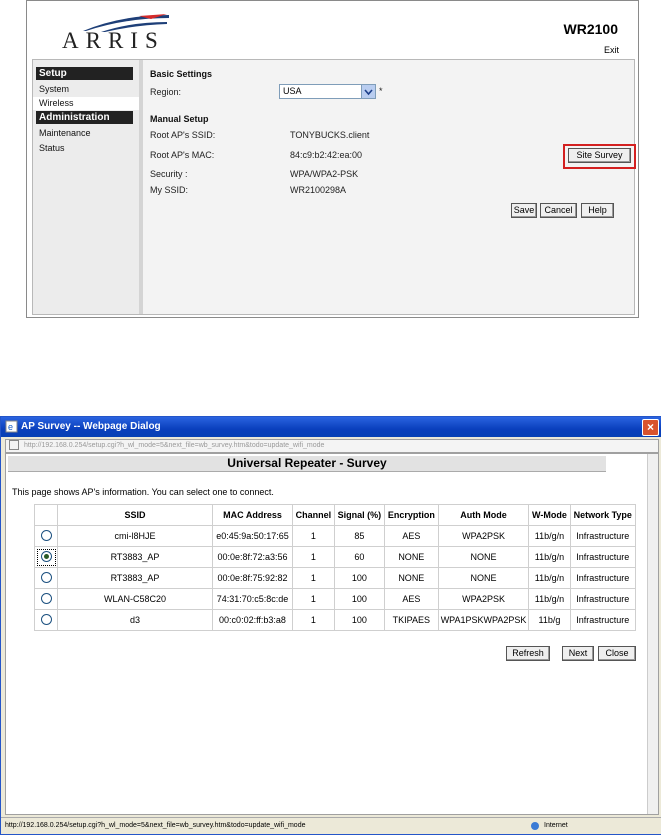 The image size is (661, 835). Describe the element at coordinates (313, 515) in the screenshot. I see `column-header: Channel` at that location.